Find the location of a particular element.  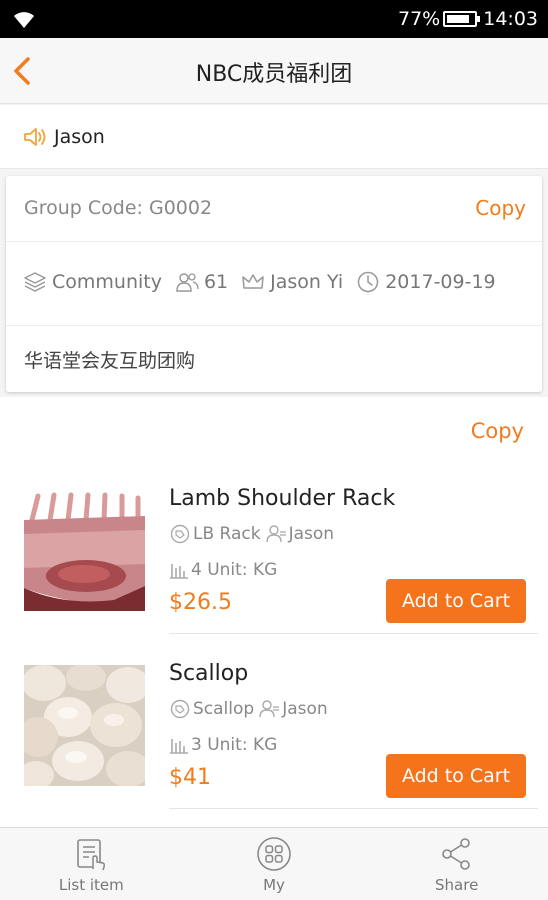

product-price: $41 is located at coordinates (190, 777).